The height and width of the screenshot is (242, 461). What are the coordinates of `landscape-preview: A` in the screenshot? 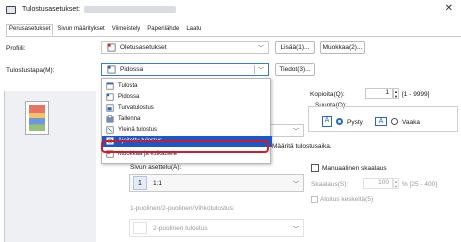 It's located at (381, 121).